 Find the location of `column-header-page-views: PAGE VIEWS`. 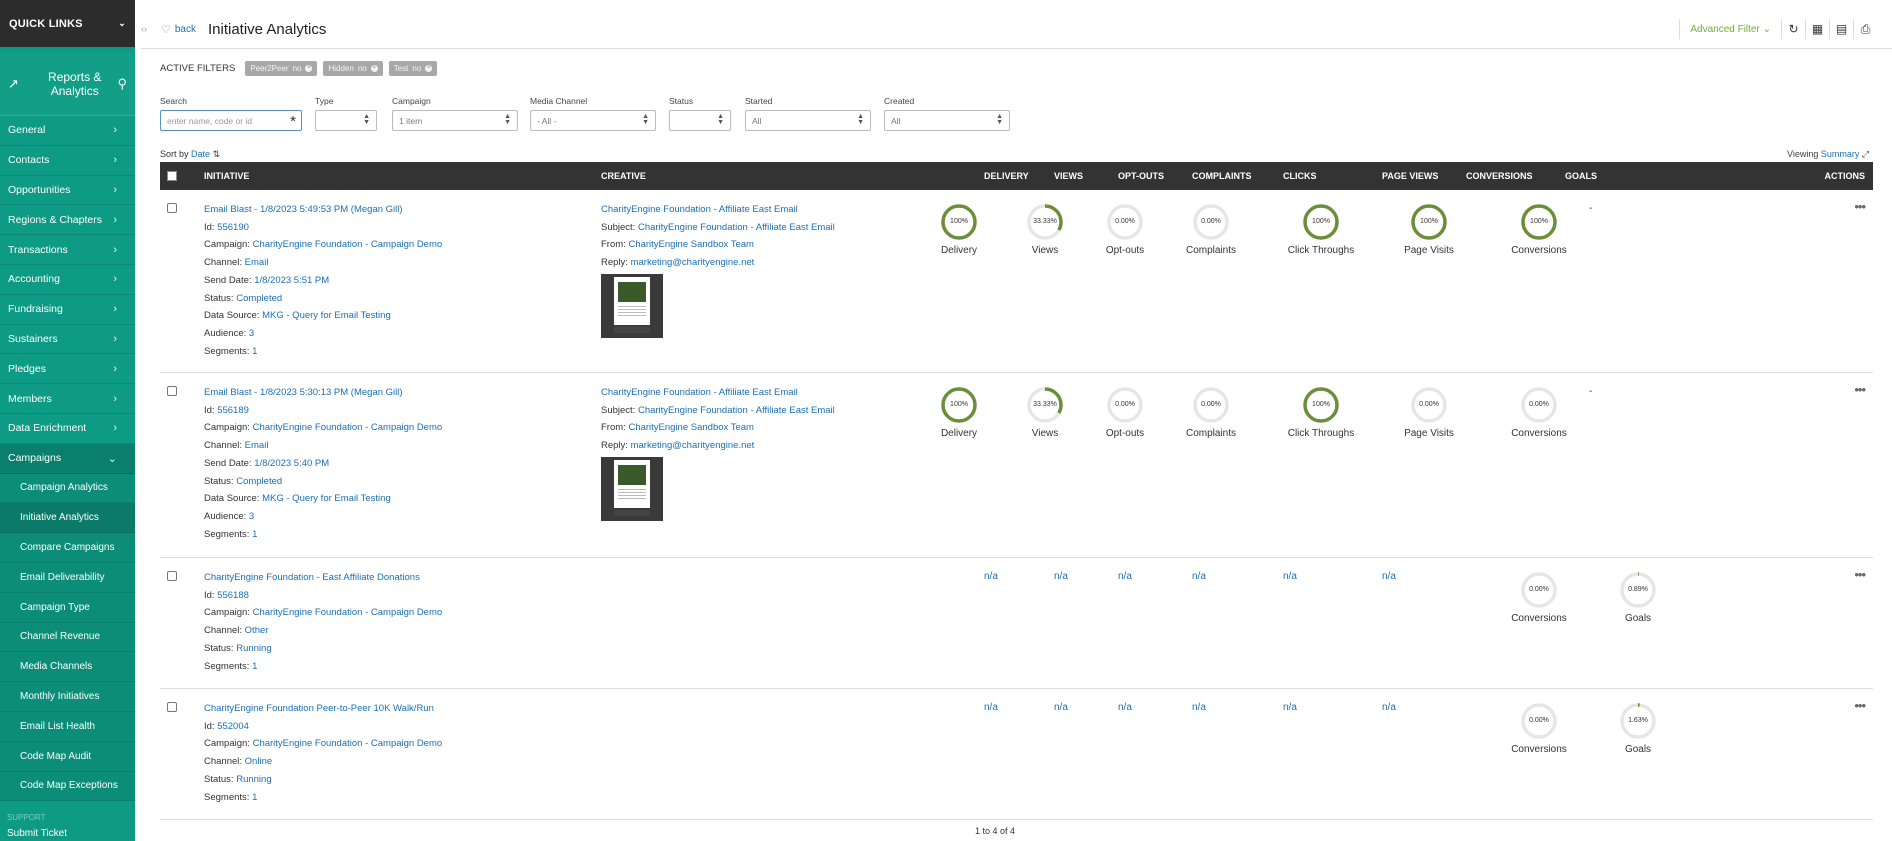

column-header-page-views: PAGE VIEWS is located at coordinates (1410, 176).